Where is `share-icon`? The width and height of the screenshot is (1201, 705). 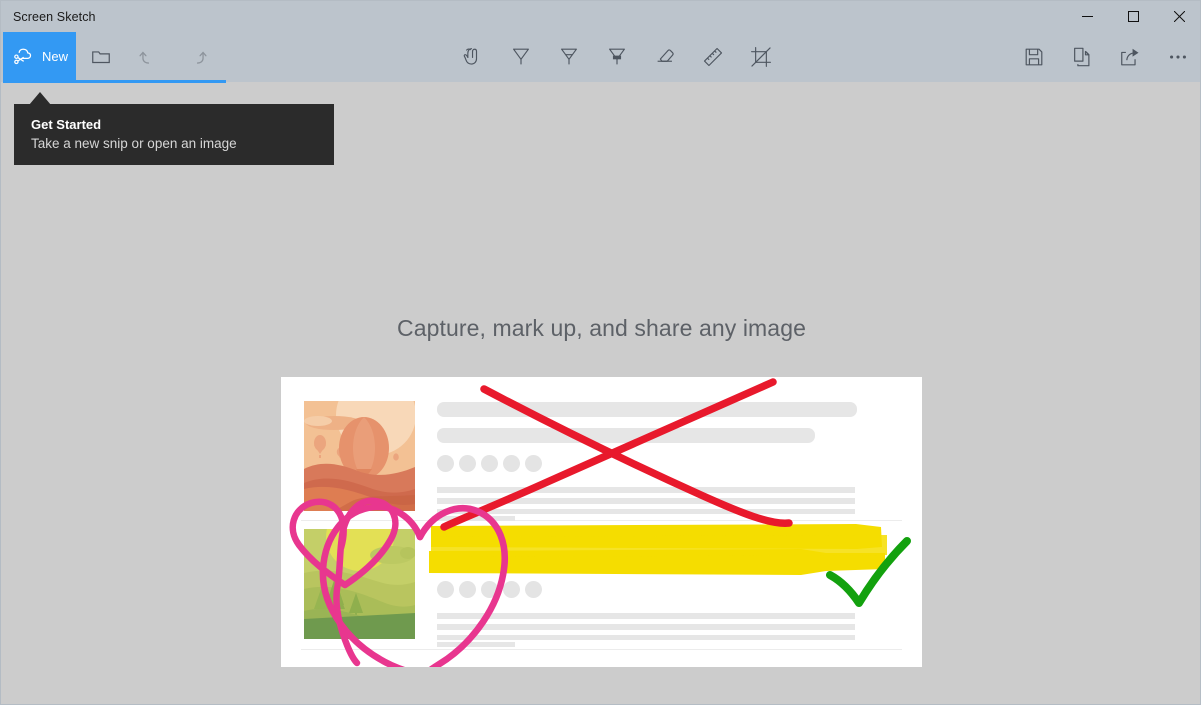 share-icon is located at coordinates (1130, 56).